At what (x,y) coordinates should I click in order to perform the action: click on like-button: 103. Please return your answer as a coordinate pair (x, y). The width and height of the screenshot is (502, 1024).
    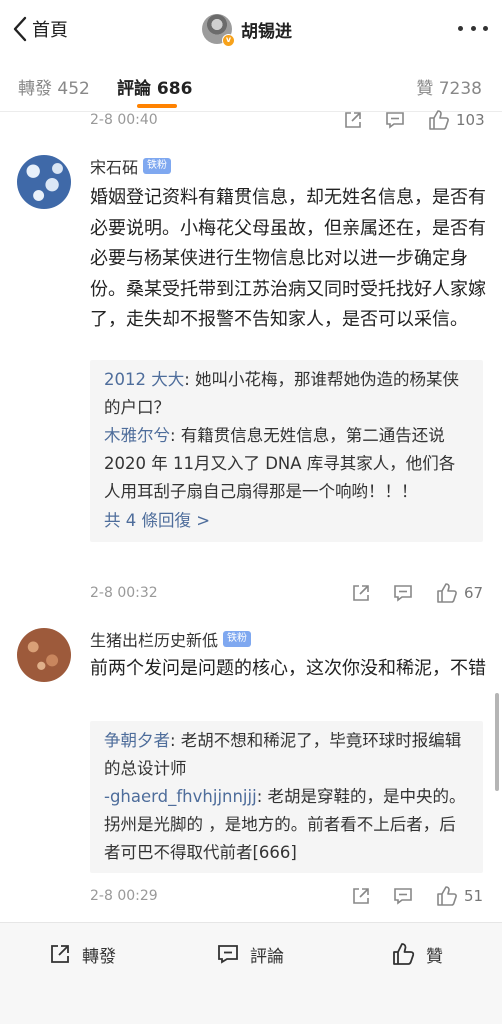
    Looking at the image, I should click on (456, 120).